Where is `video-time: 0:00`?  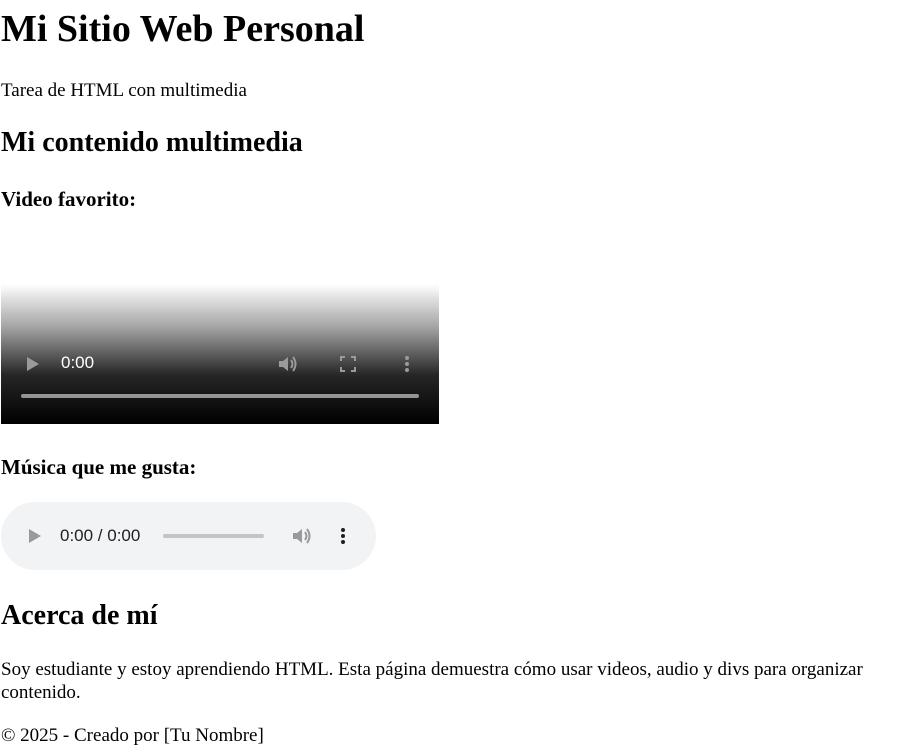 video-time: 0:00 is located at coordinates (78, 362).